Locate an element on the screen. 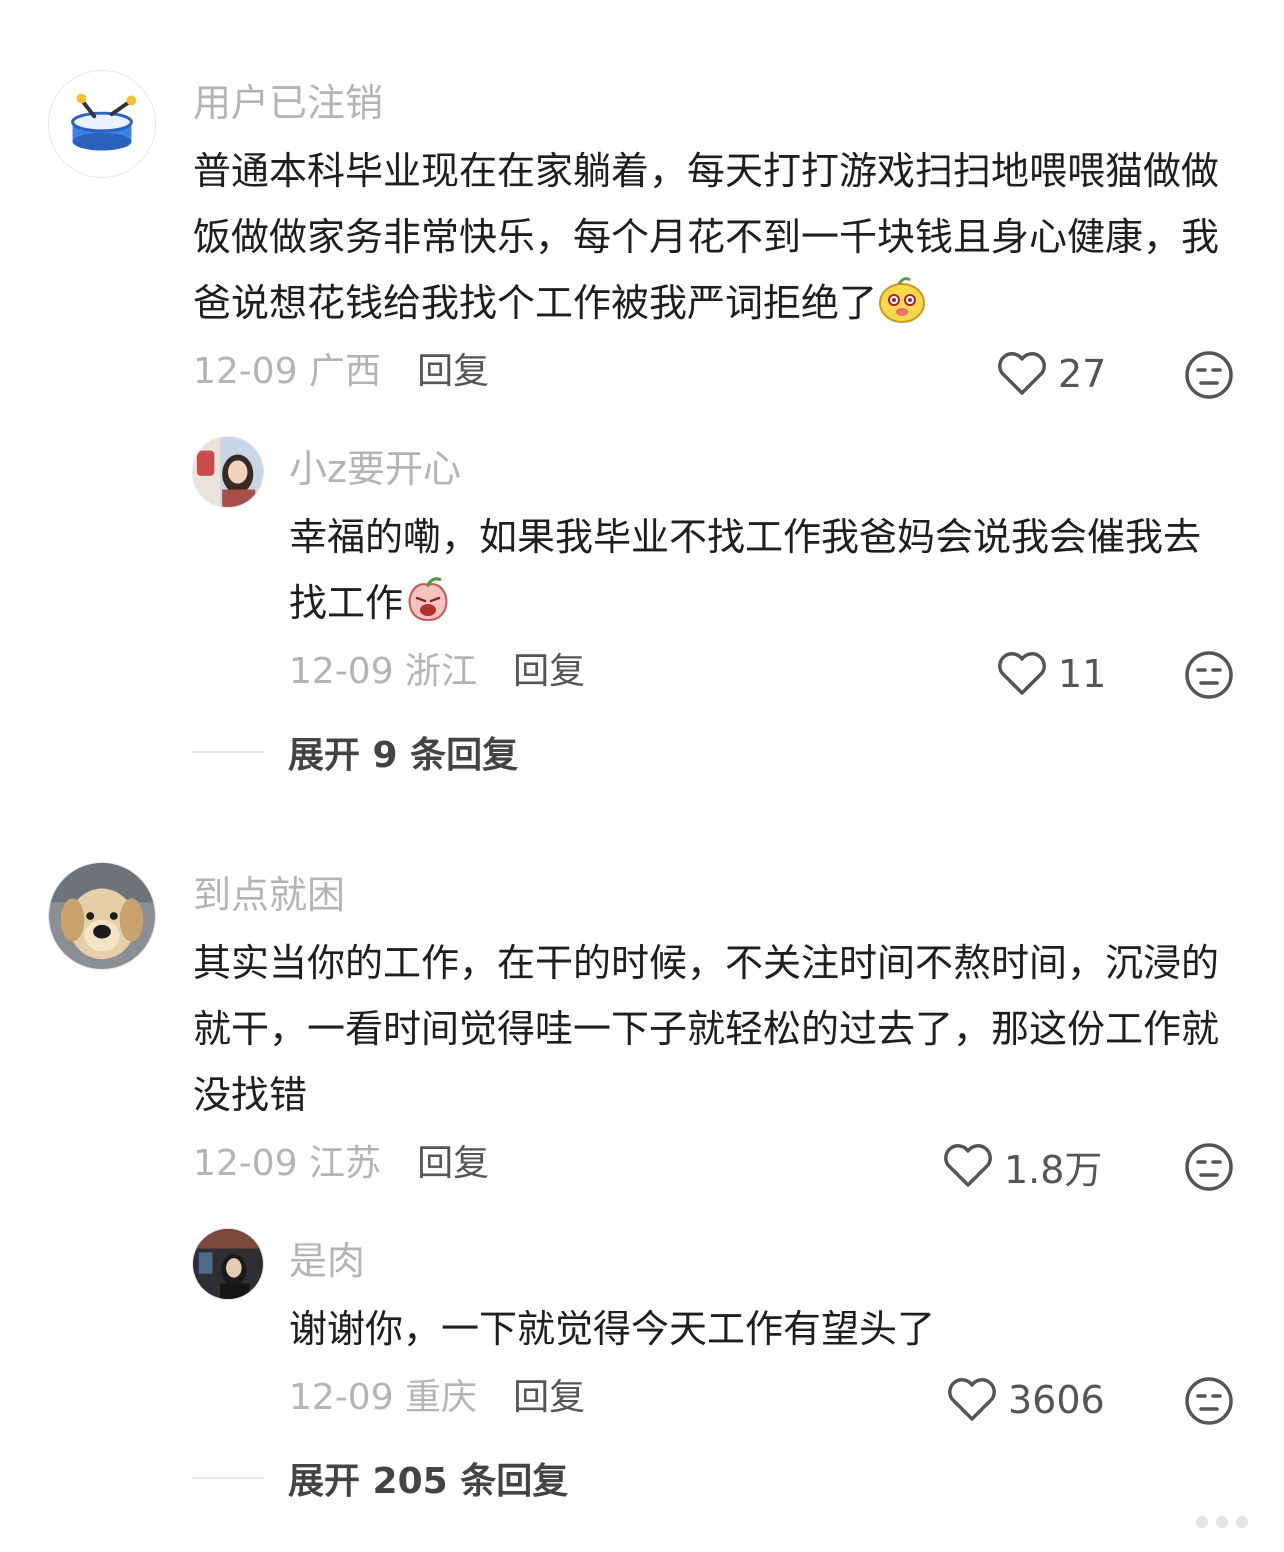 The height and width of the screenshot is (1552, 1284). like-count: 1.8万 is located at coordinates (1053, 1169).